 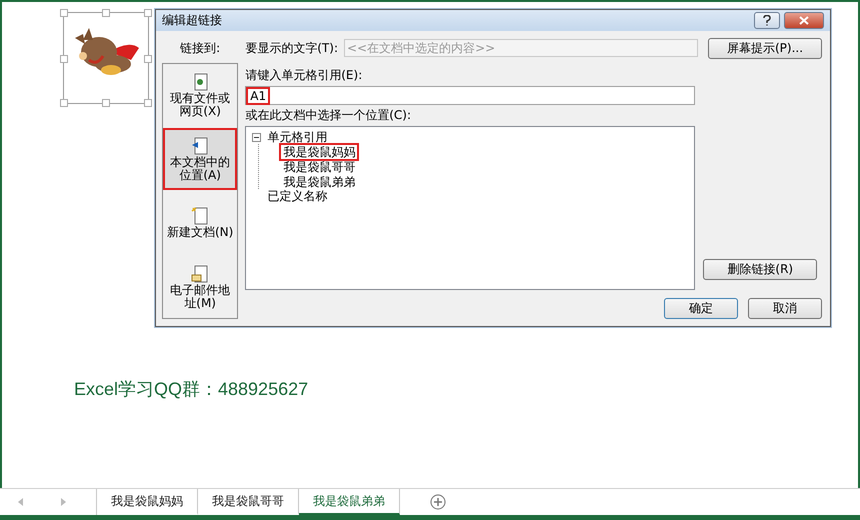 What do you see at coordinates (63, 502) in the screenshot?
I see `scroll-right-icon` at bounding box center [63, 502].